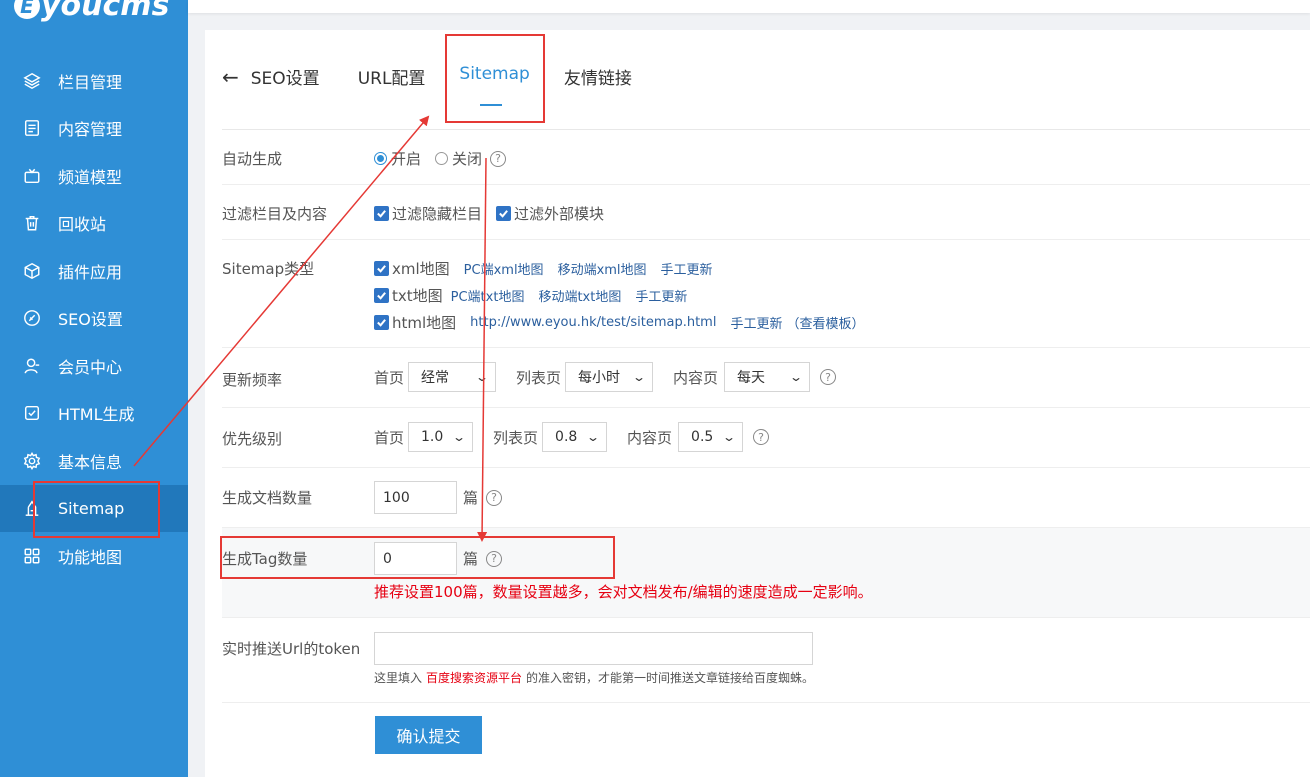  What do you see at coordinates (32, 413) in the screenshot?
I see `check-square-icon` at bounding box center [32, 413].